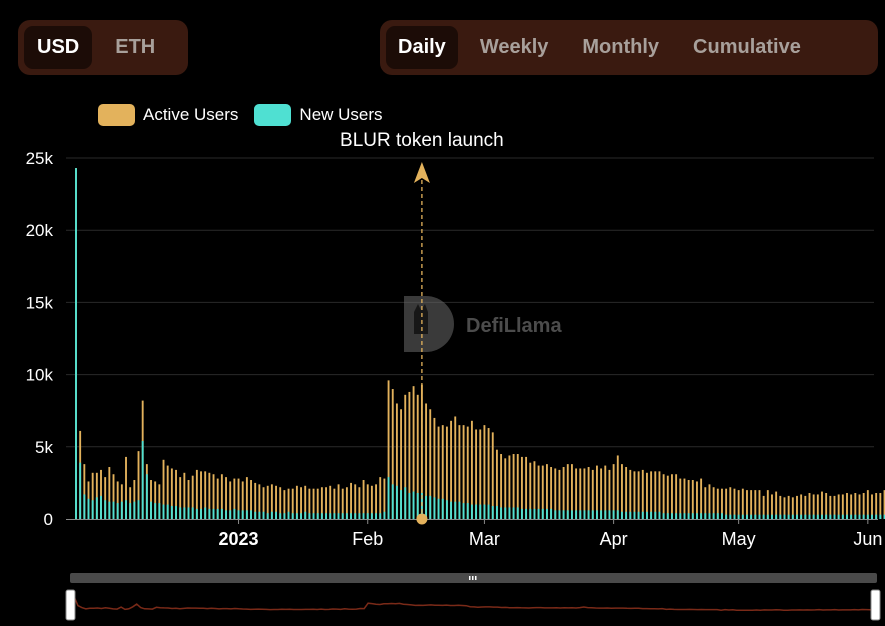 This screenshot has width=885, height=626. What do you see at coordinates (70, 605) in the screenshot?
I see `brush-handle-left` at bounding box center [70, 605].